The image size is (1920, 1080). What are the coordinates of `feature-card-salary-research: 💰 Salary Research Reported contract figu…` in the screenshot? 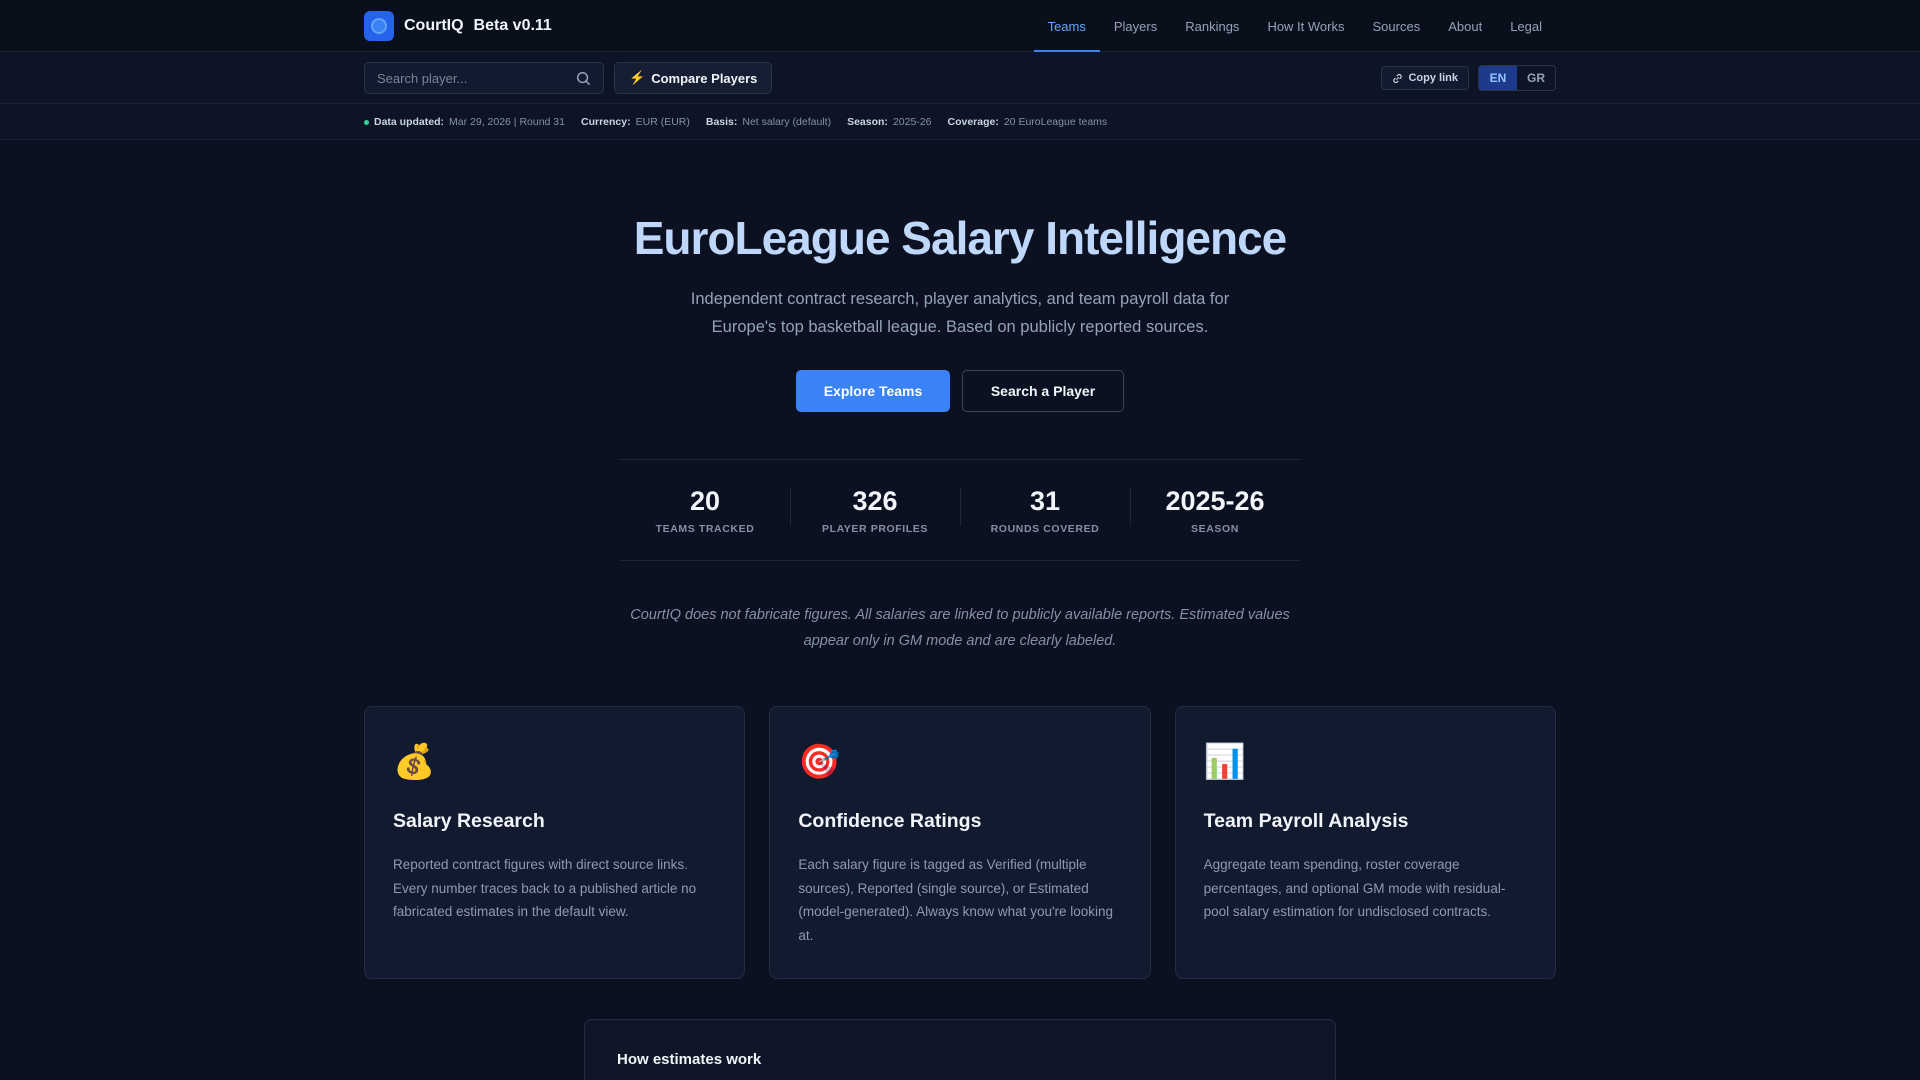 It's located at (555, 842).